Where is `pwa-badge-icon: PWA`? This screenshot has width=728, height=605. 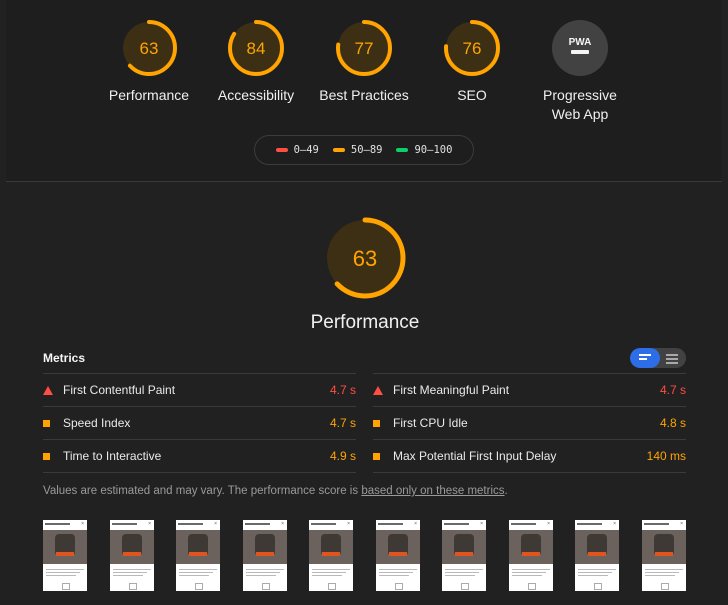
pwa-badge-icon: PWA is located at coordinates (580, 48).